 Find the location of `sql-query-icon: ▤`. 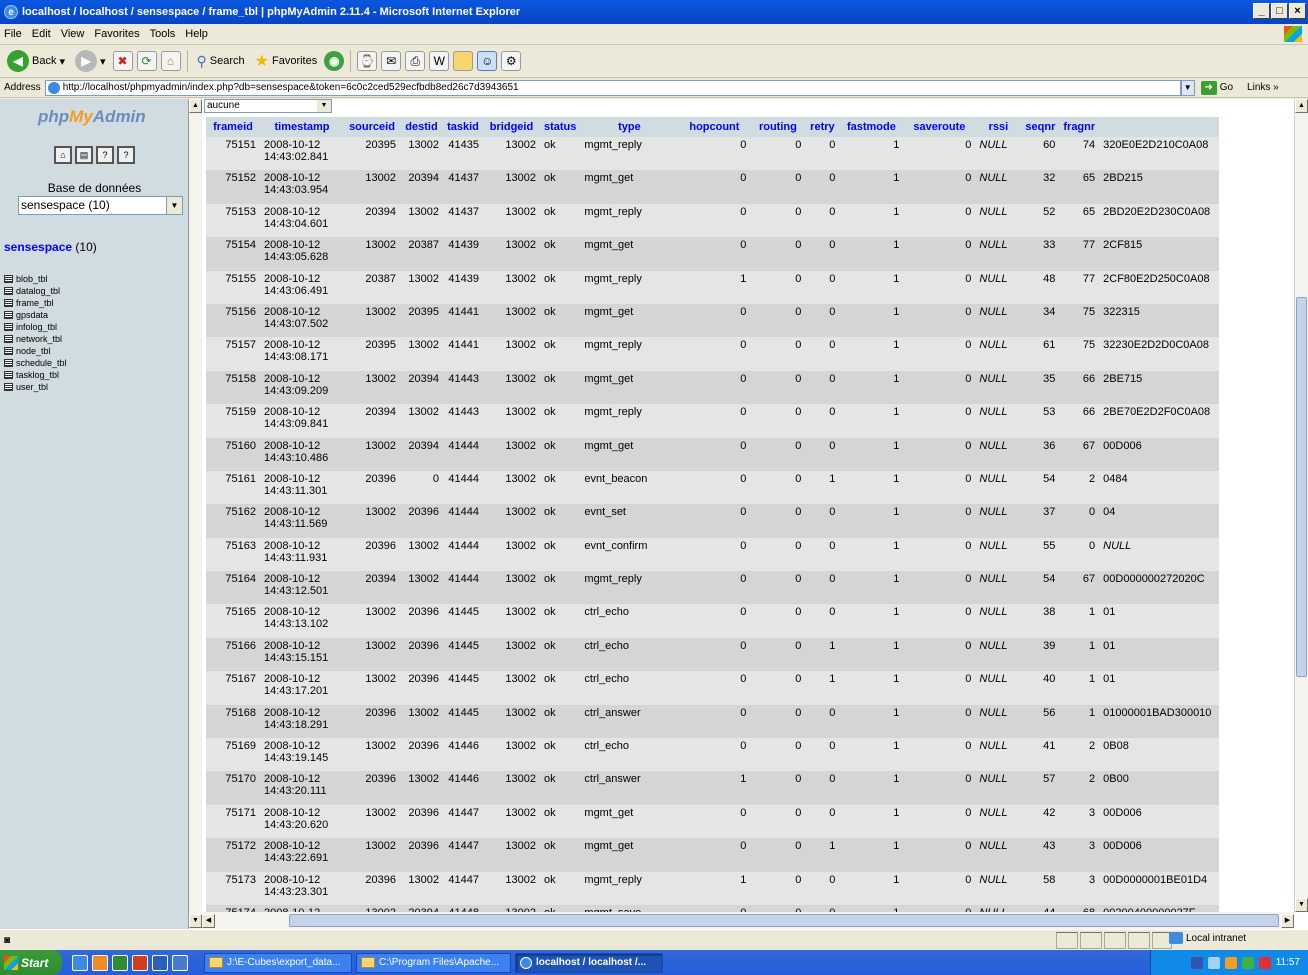

sql-query-icon: ▤ is located at coordinates (84, 155).